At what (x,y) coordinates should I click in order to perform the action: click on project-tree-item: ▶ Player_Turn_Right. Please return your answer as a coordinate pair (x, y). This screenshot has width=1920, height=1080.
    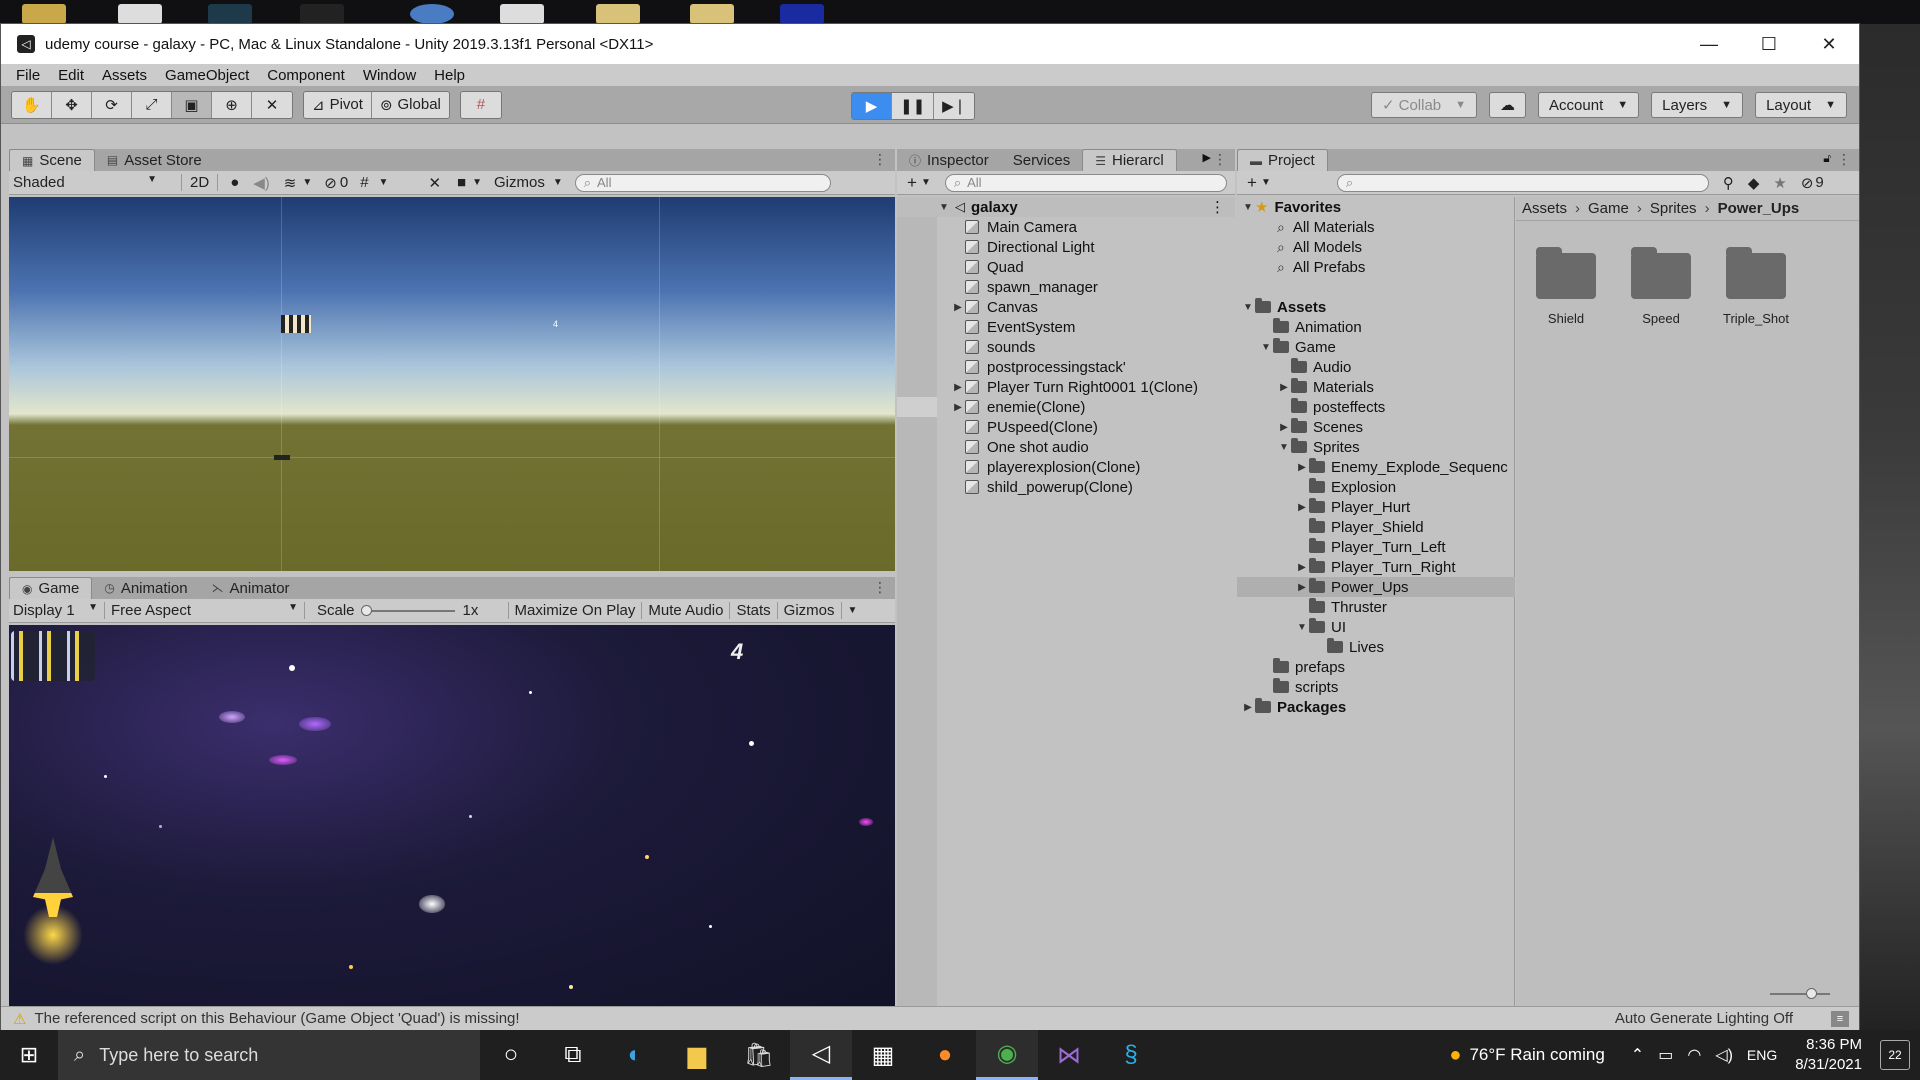
    Looking at the image, I should click on (1376, 567).